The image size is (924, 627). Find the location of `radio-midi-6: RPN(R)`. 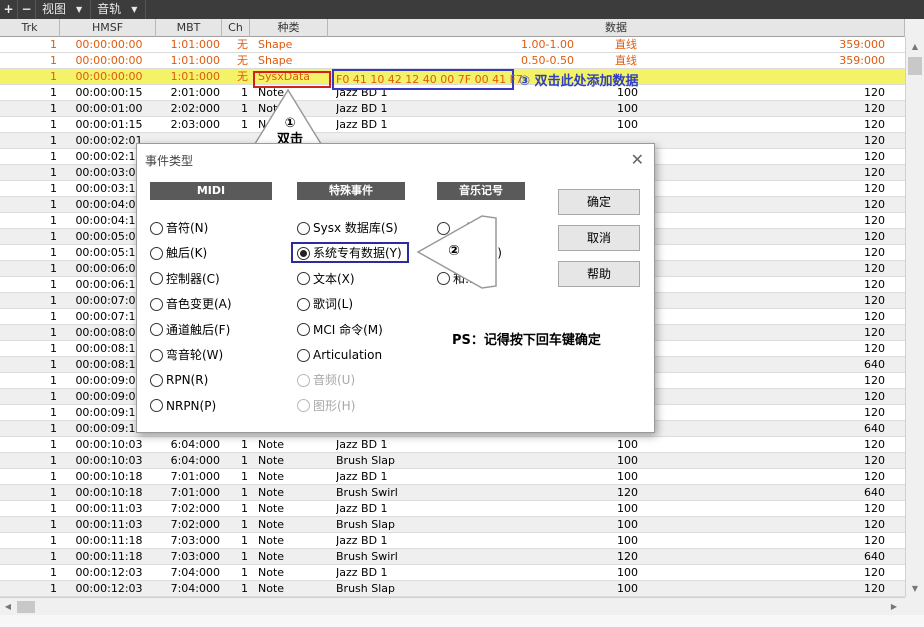

radio-midi-6: RPN(R) is located at coordinates (179, 380).